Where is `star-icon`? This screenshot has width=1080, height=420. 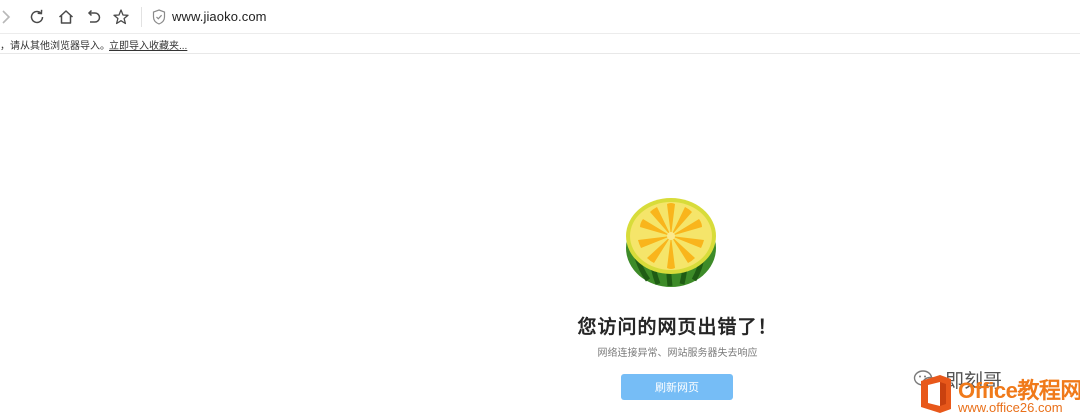
star-icon is located at coordinates (121, 17).